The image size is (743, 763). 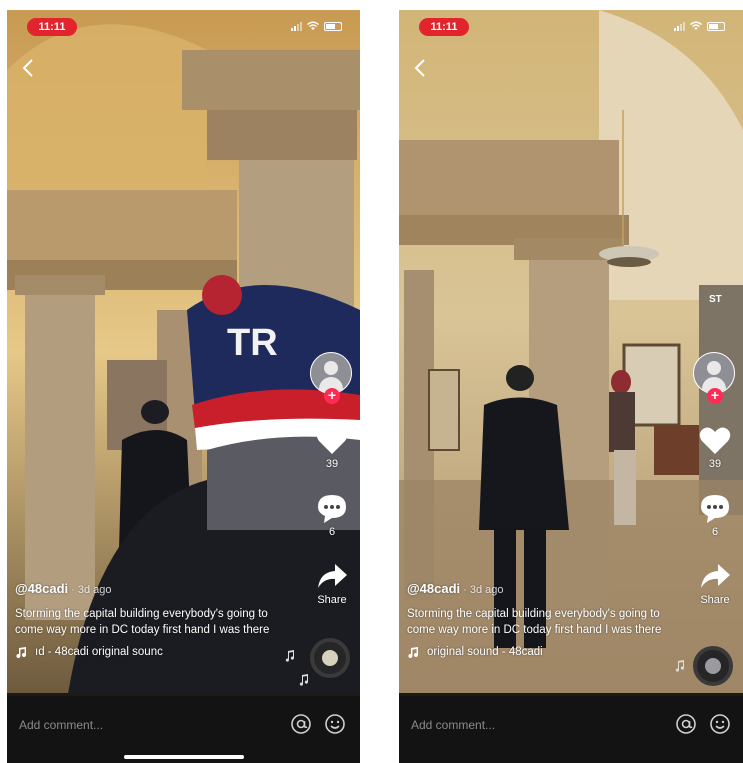 What do you see at coordinates (715, 299) in the screenshot?
I see `sign-text: ST` at bounding box center [715, 299].